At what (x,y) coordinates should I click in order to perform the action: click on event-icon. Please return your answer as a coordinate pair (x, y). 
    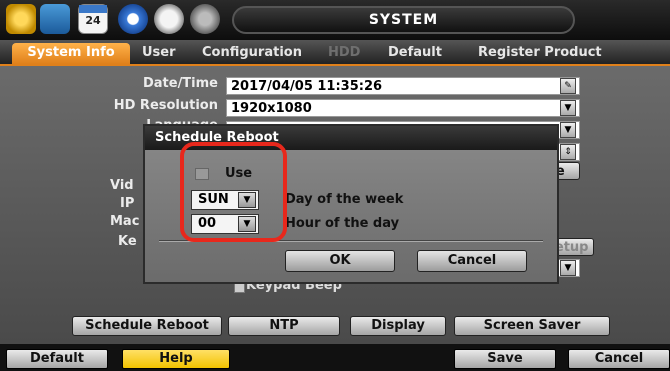
    Looking at the image, I should click on (169, 19).